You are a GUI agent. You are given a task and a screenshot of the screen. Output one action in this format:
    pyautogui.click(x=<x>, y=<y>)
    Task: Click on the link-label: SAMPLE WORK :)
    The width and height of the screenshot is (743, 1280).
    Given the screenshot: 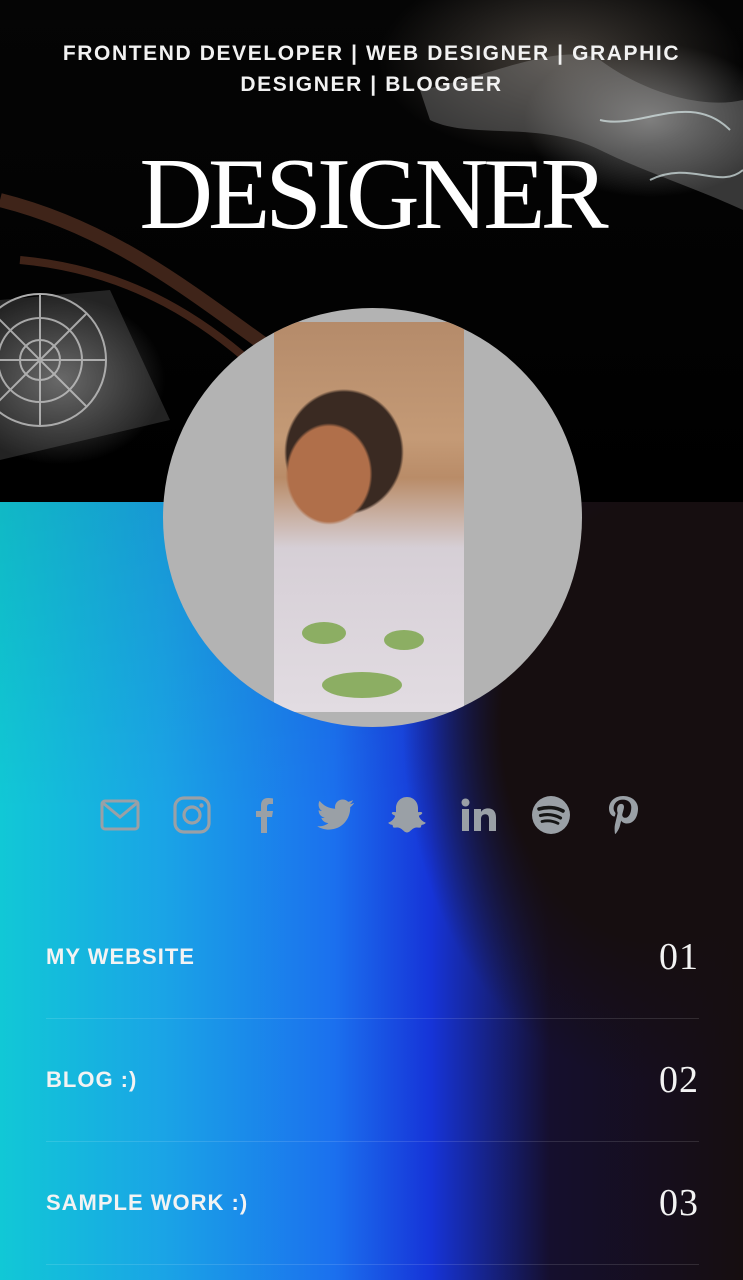 What is the action you would take?
    pyautogui.click(x=147, y=1202)
    